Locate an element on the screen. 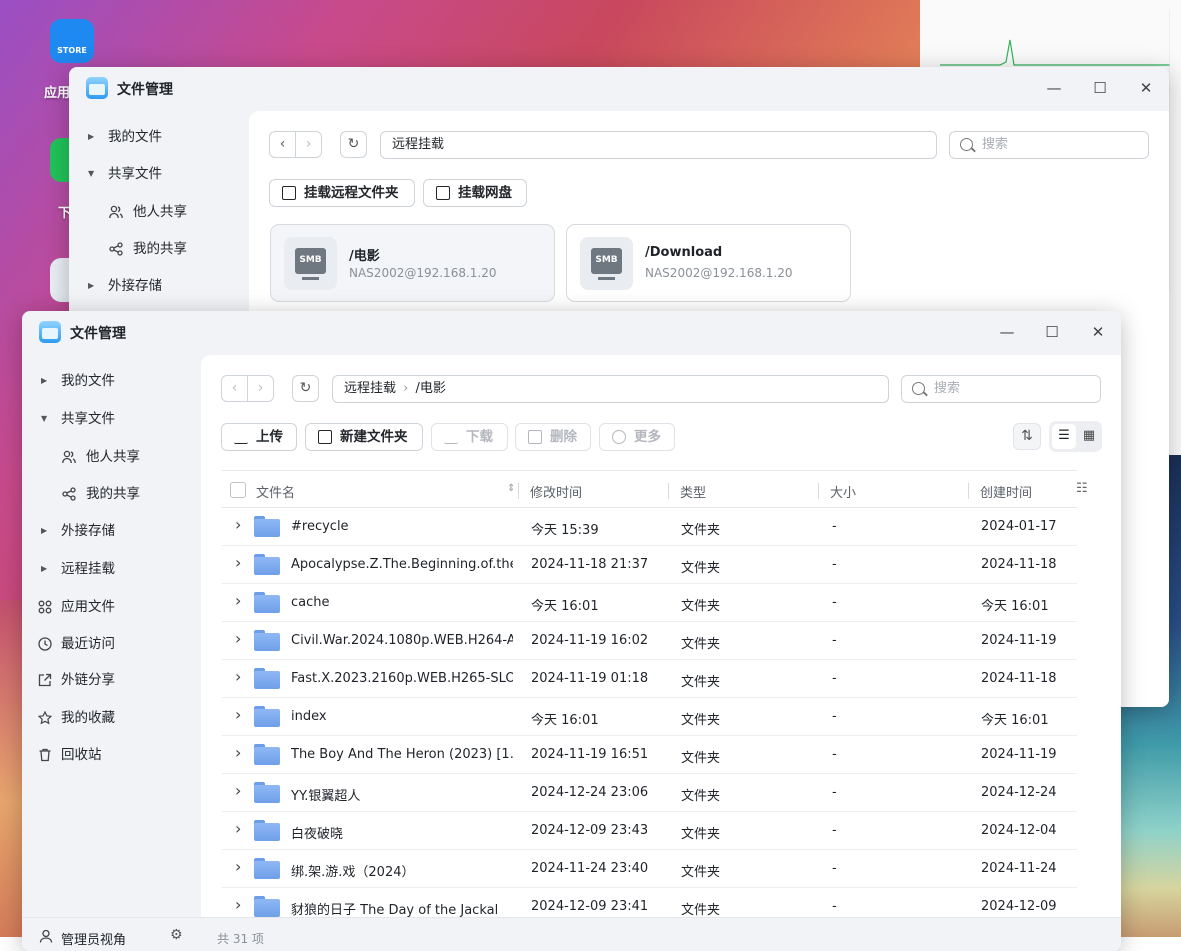  download-button: 下载 is located at coordinates (469, 437).